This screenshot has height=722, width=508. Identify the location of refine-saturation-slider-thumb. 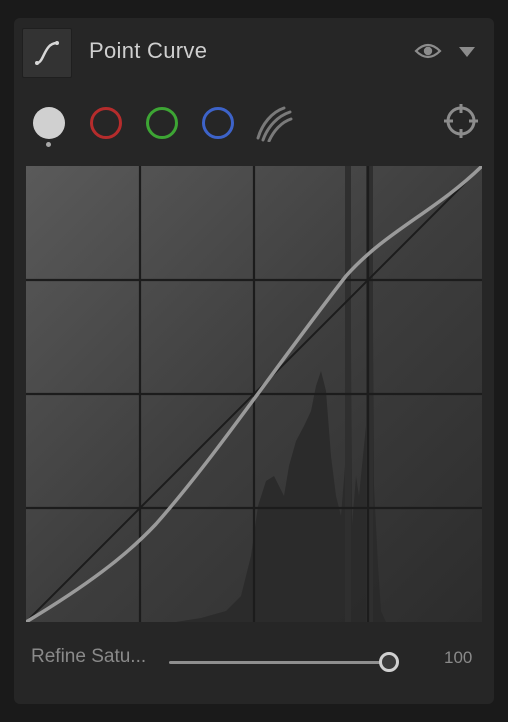
(389, 662).